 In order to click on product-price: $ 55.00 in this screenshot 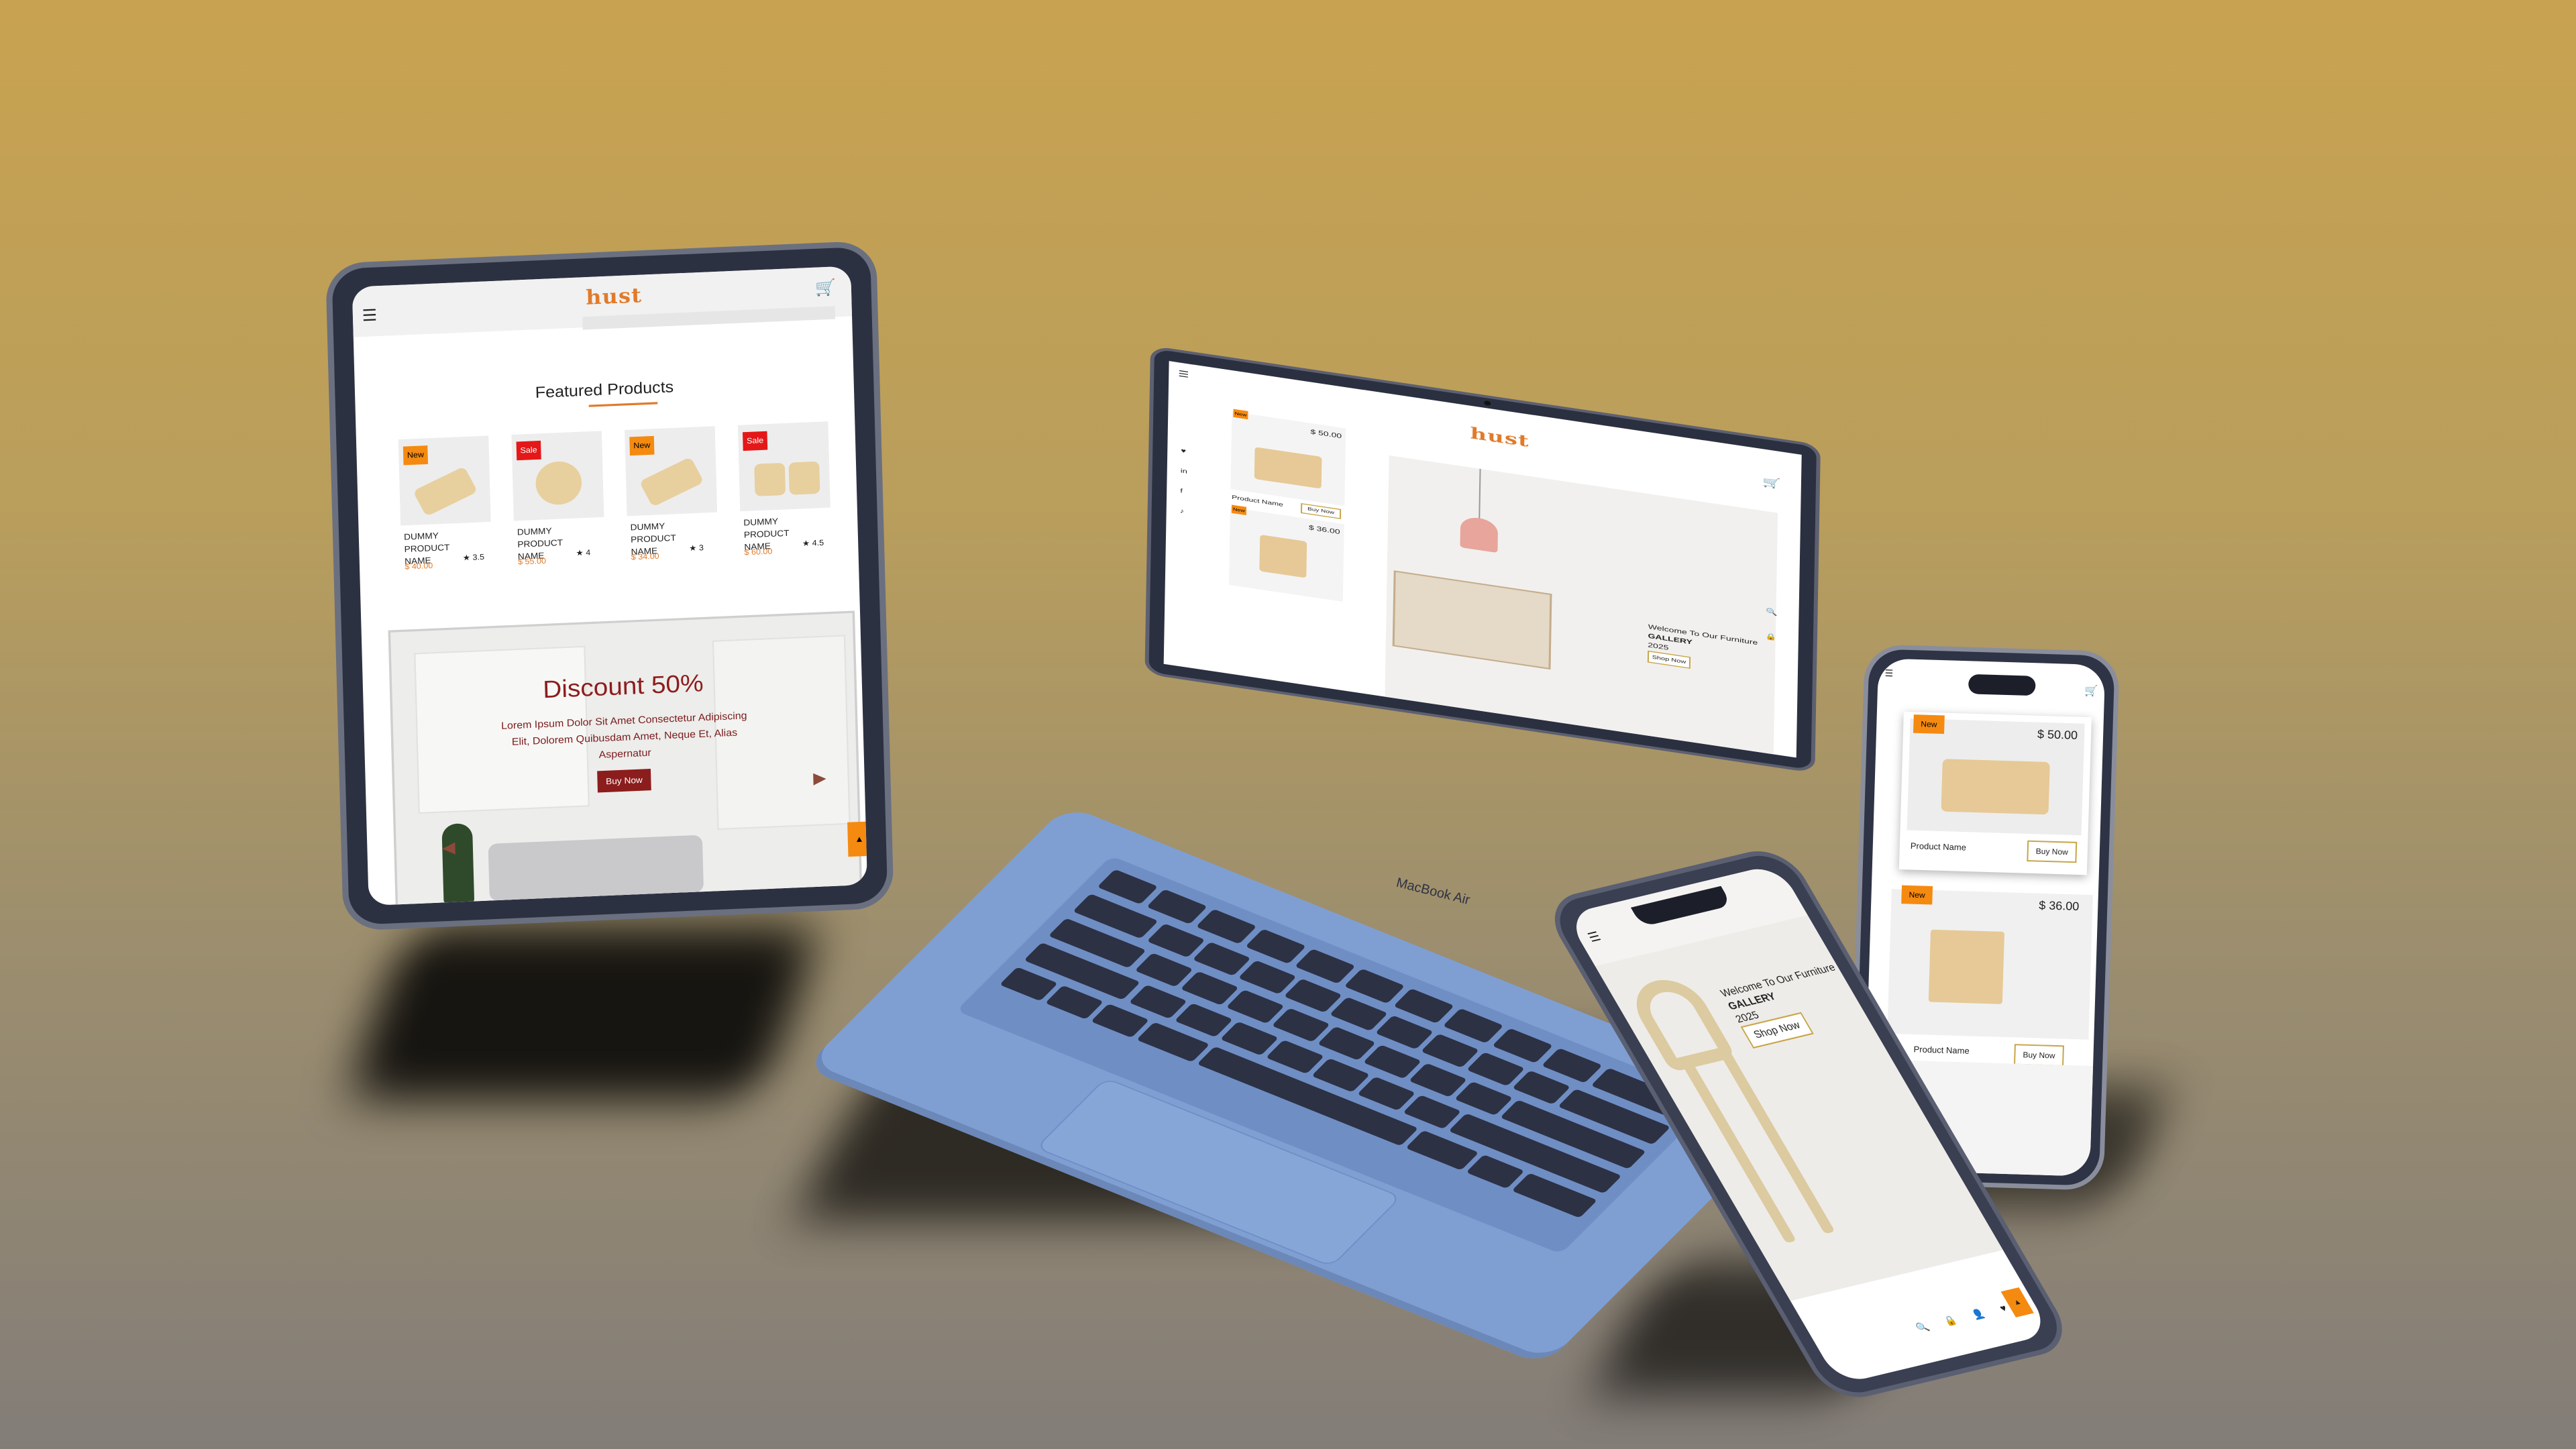, I will do `click(532, 562)`.